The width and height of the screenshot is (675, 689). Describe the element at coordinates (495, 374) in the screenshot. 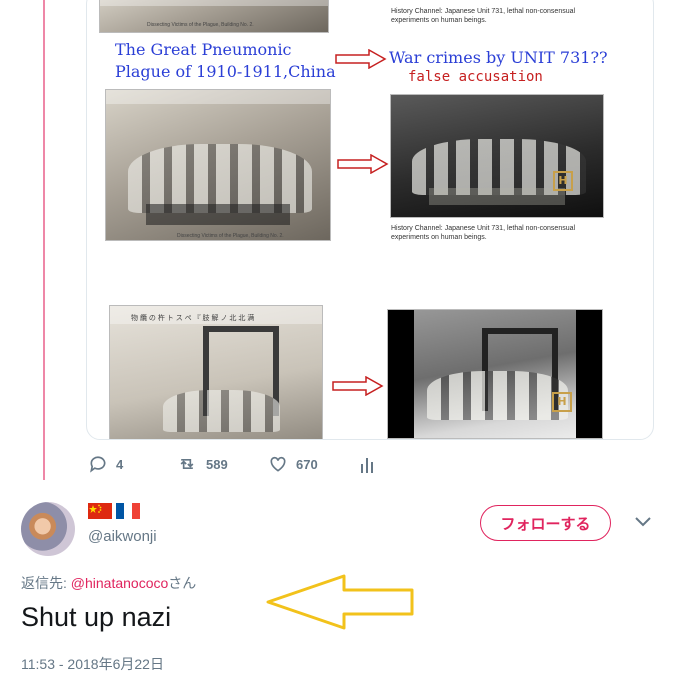

I see `history-channel-still-gallows: H` at that location.